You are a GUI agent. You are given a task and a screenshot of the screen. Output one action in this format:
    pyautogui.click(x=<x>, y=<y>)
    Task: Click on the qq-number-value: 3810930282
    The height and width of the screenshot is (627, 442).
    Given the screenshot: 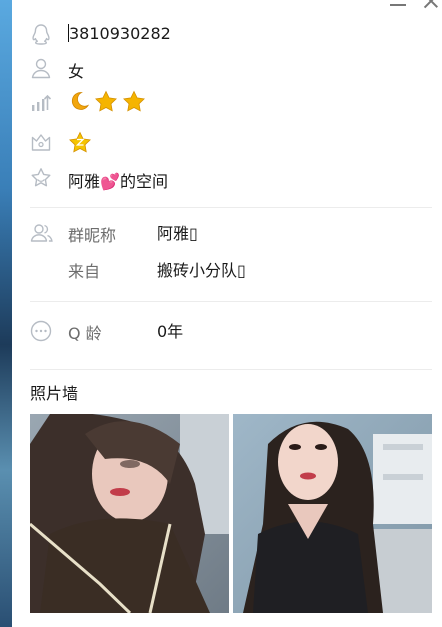 What is the action you would take?
    pyautogui.click(x=119, y=33)
    